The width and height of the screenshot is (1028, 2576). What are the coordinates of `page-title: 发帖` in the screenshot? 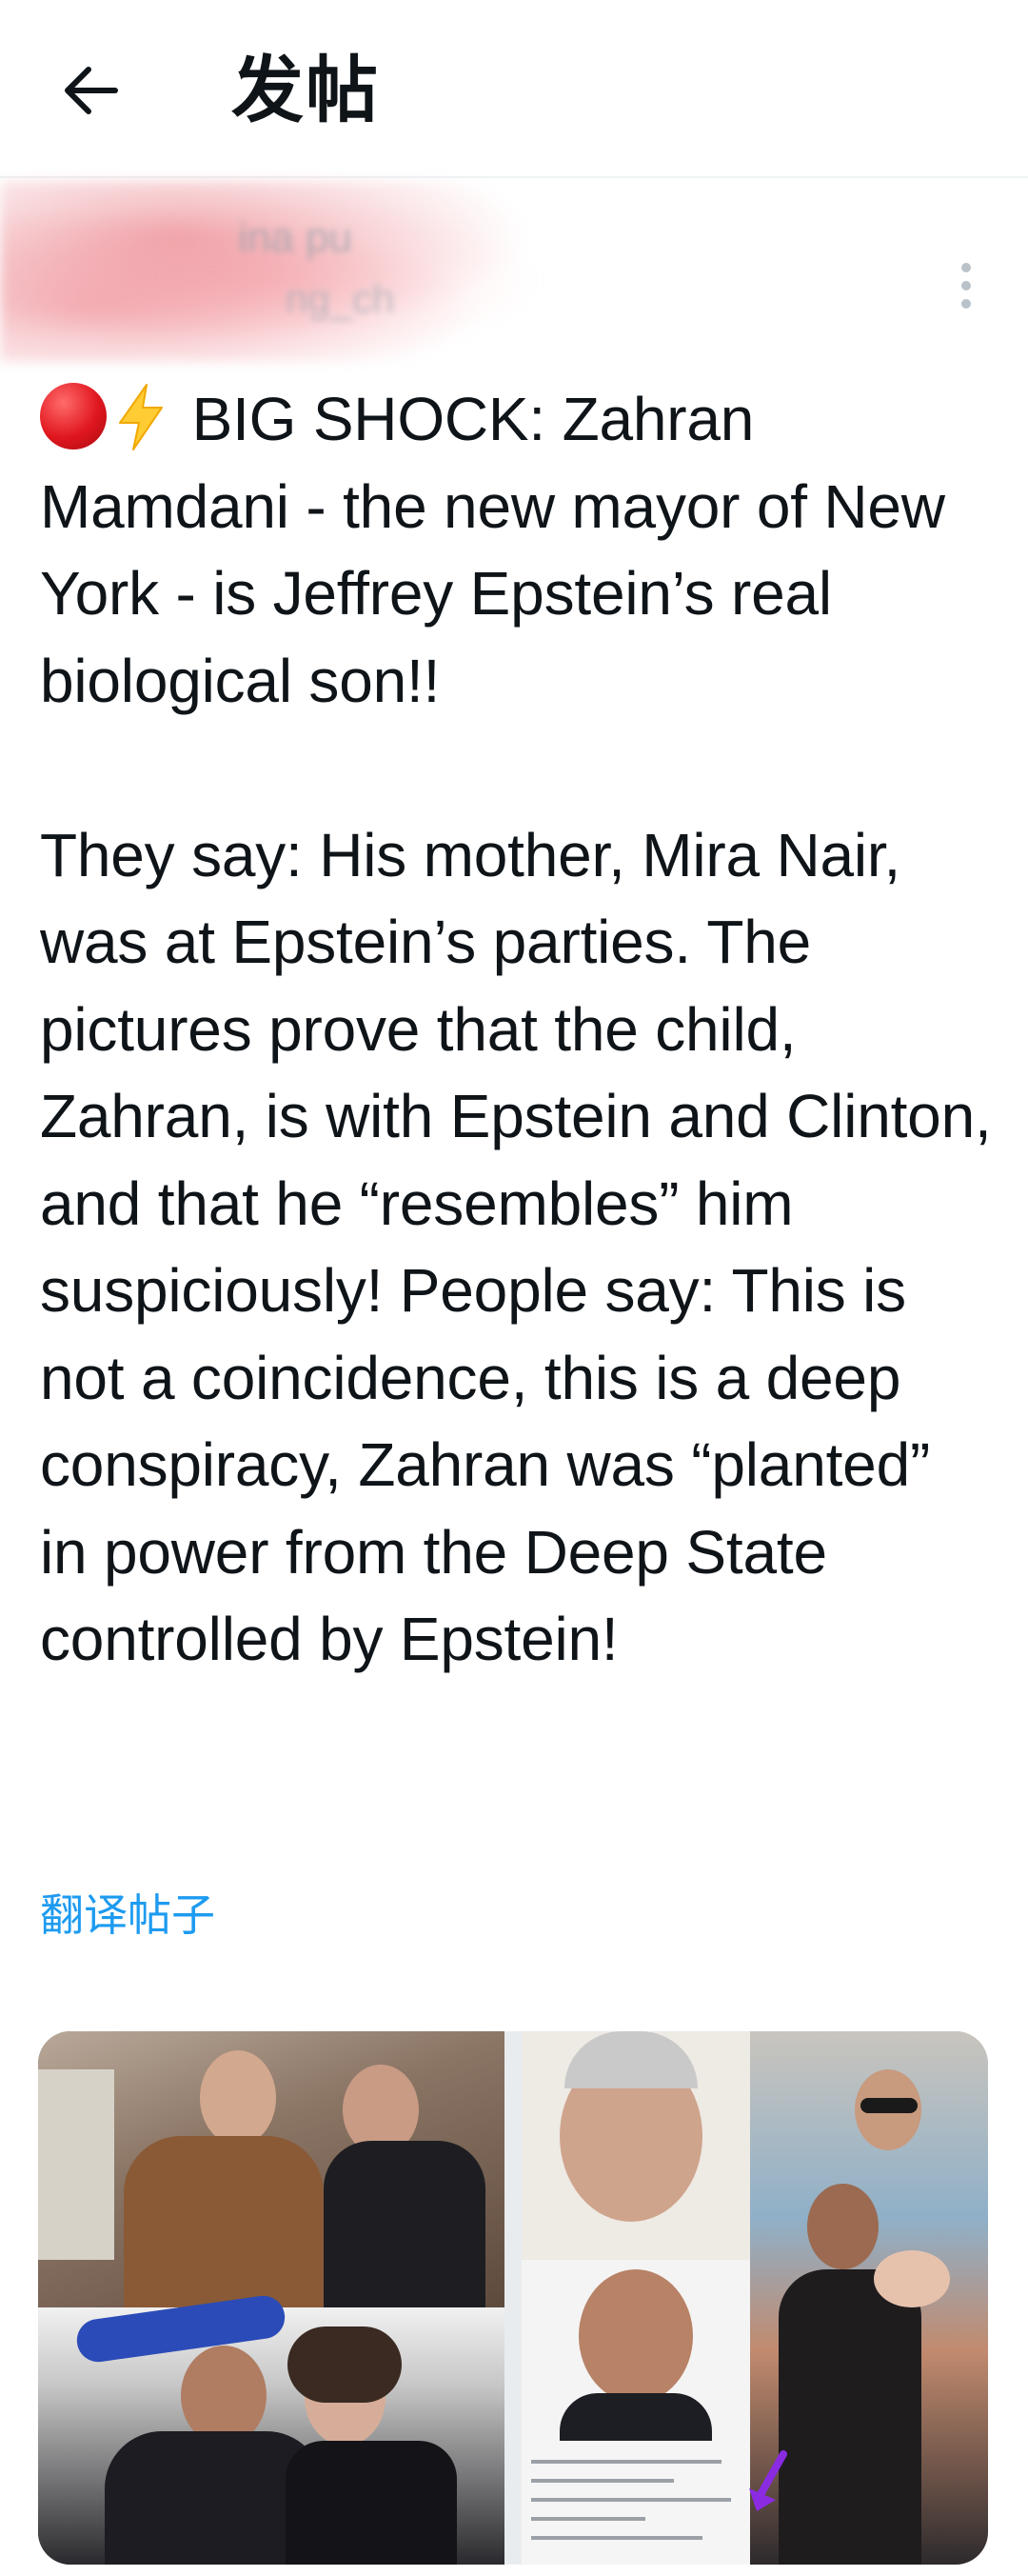 It's located at (305, 90).